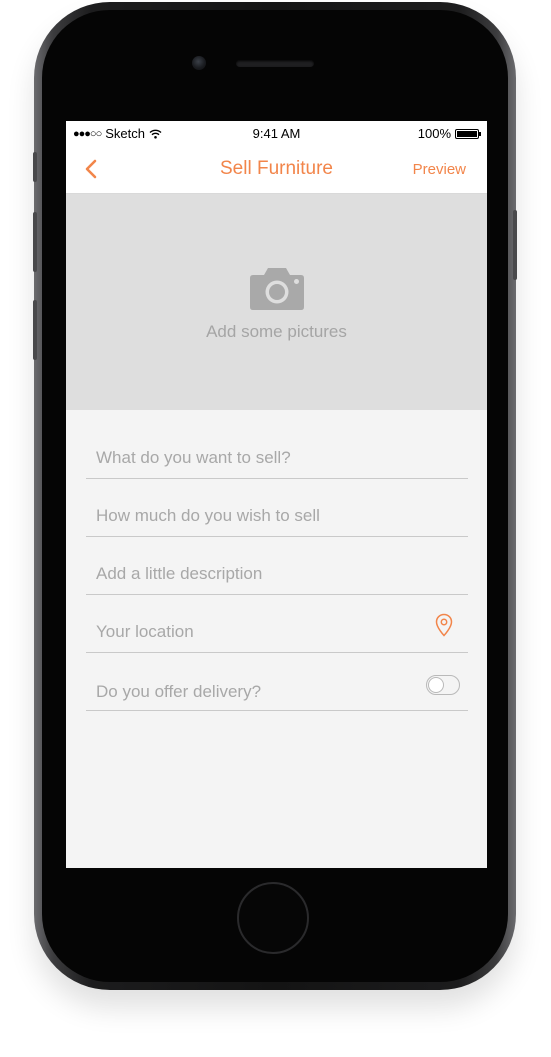 Image resolution: width=551 pixels, height=1057 pixels. What do you see at coordinates (276, 169) in the screenshot?
I see `navigation-bar: Sell Furniture Preview` at bounding box center [276, 169].